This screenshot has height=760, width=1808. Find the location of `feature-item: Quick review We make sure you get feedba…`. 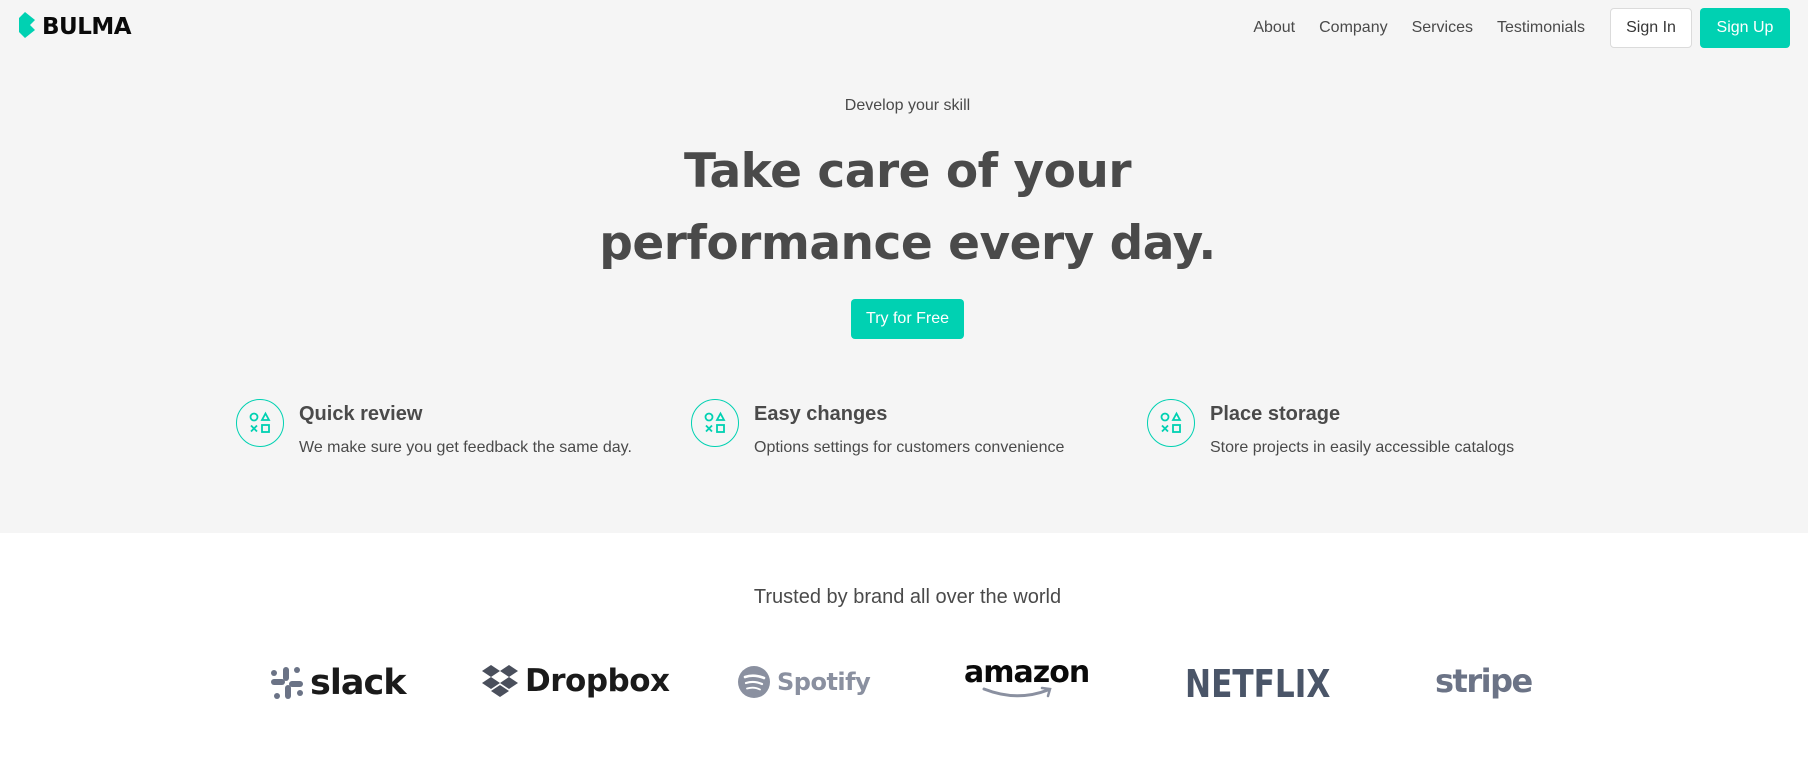

feature-item: Quick review We make sure you get feedba… is located at coordinates (456, 434).